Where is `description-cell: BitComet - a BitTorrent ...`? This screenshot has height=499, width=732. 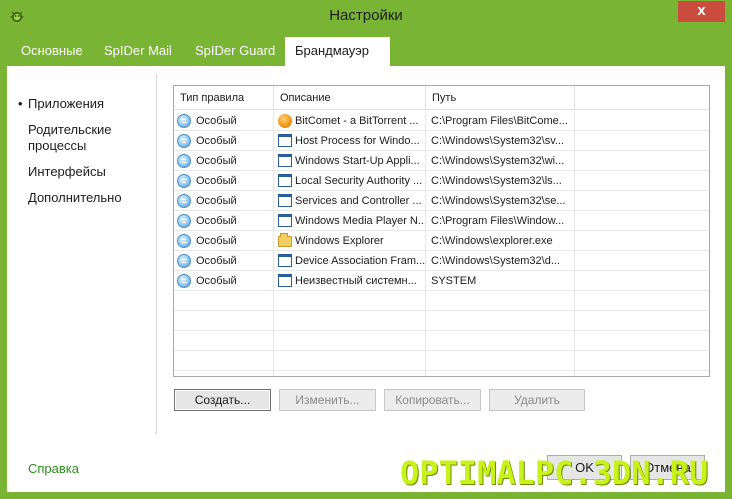 description-cell: BitComet - a BitTorrent ... is located at coordinates (350, 121).